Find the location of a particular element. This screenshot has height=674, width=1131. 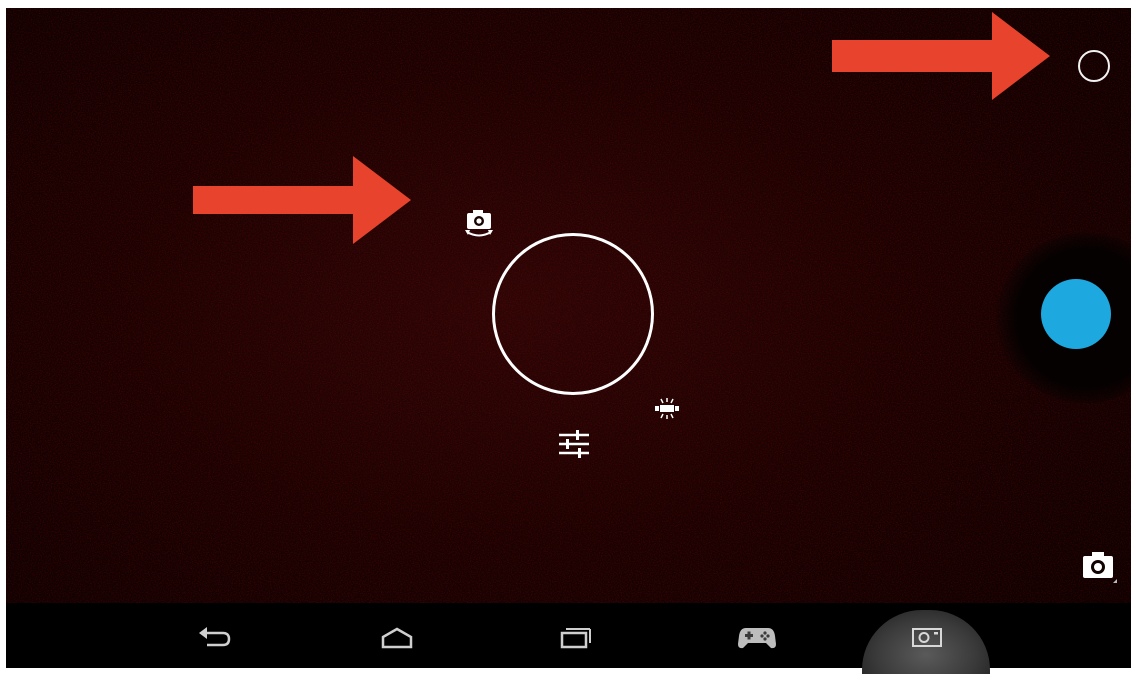

ring-icon is located at coordinates (1094, 66).